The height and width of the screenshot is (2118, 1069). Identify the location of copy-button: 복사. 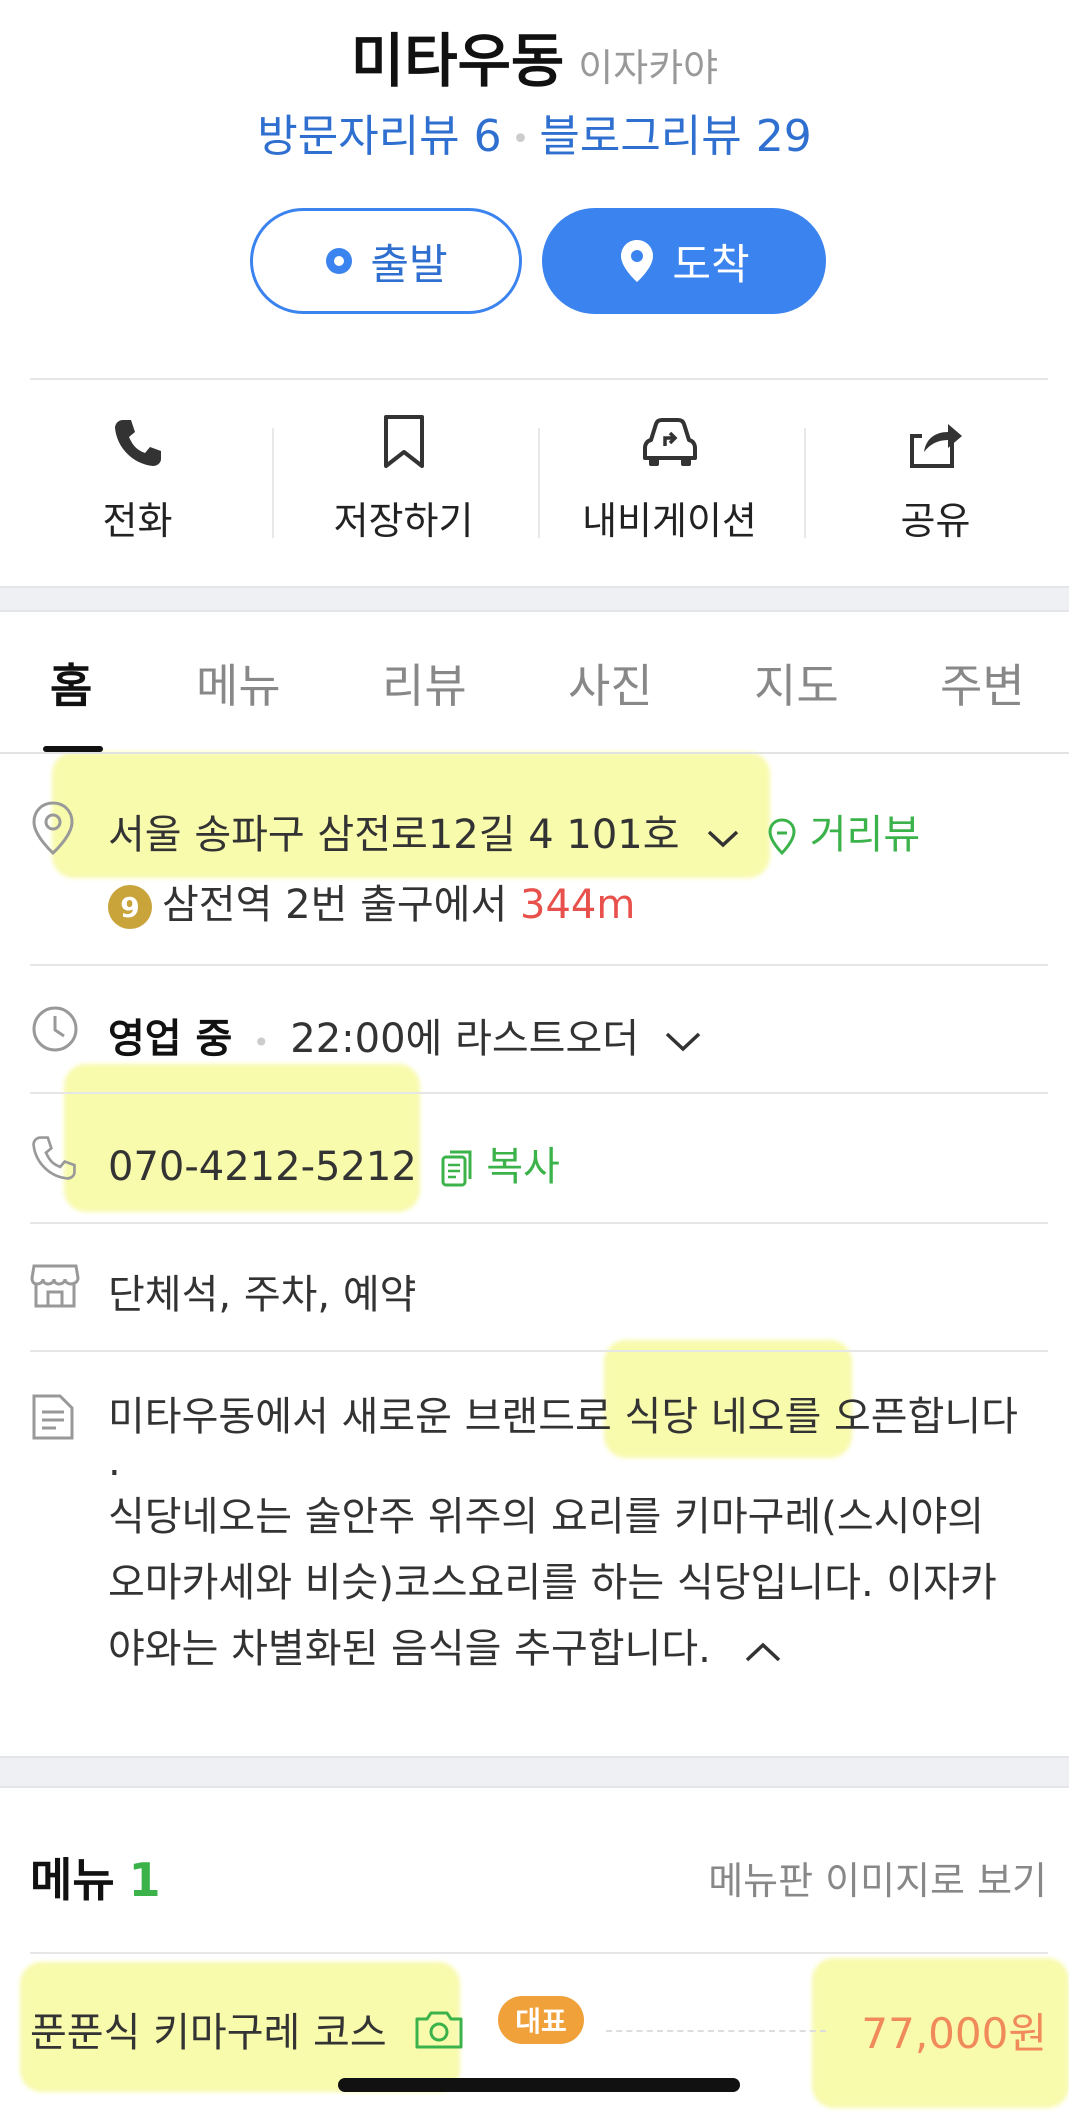
(500, 1167).